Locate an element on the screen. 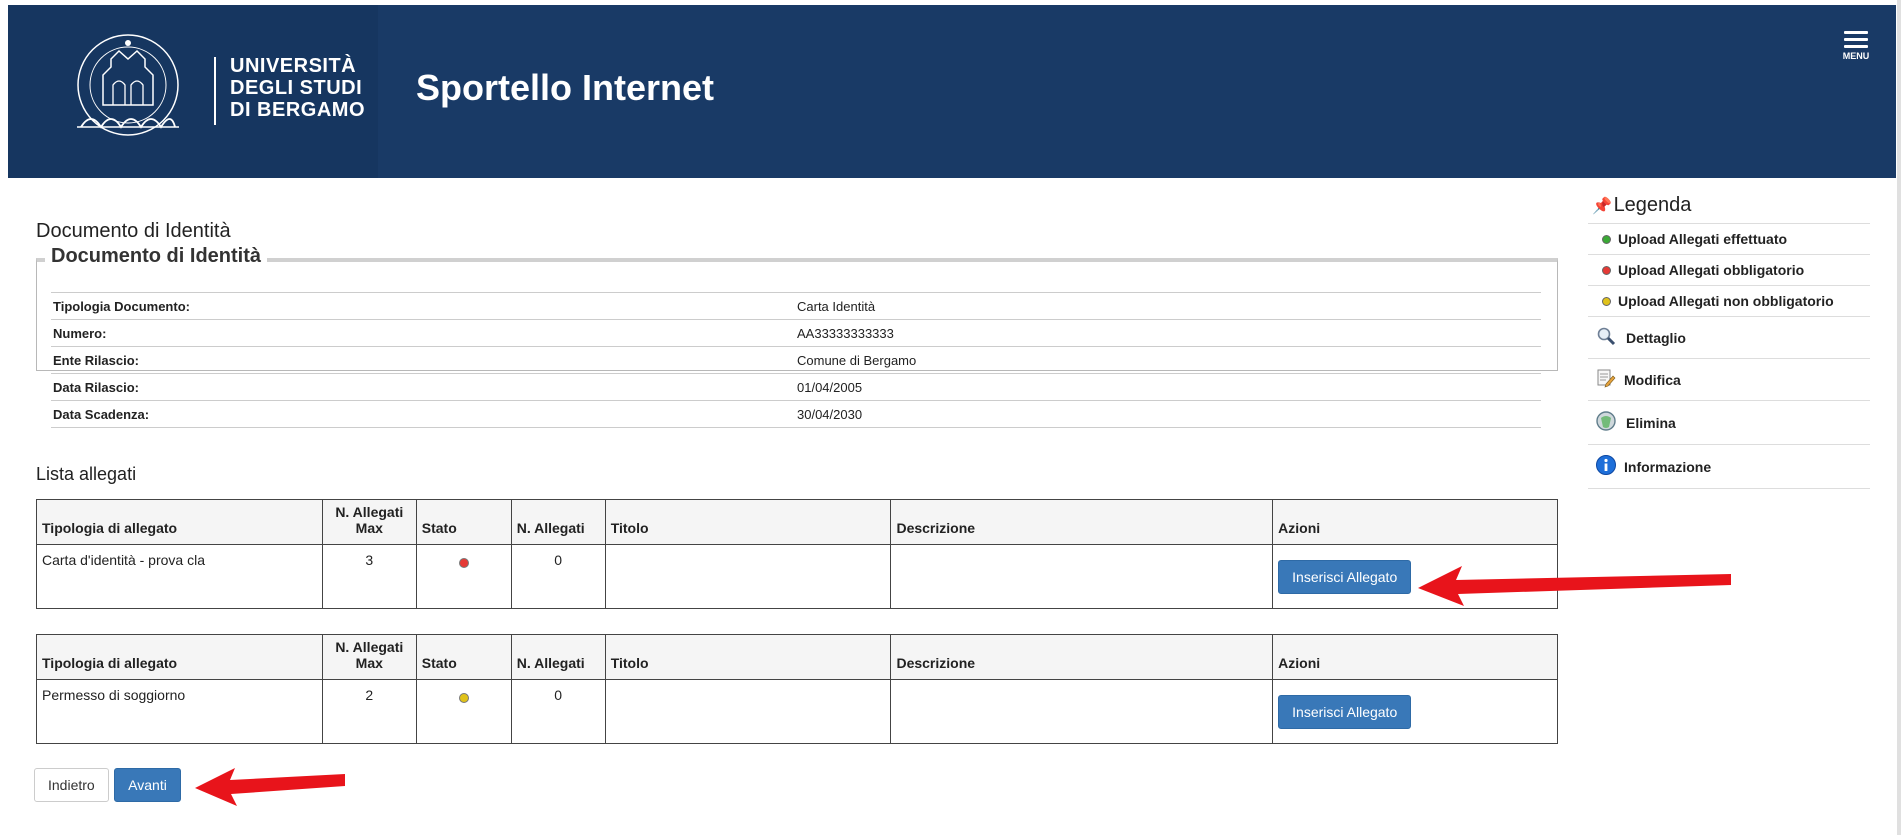 Image resolution: width=1901 pixels, height=835 pixels. attachment-max: 3 is located at coordinates (369, 576).